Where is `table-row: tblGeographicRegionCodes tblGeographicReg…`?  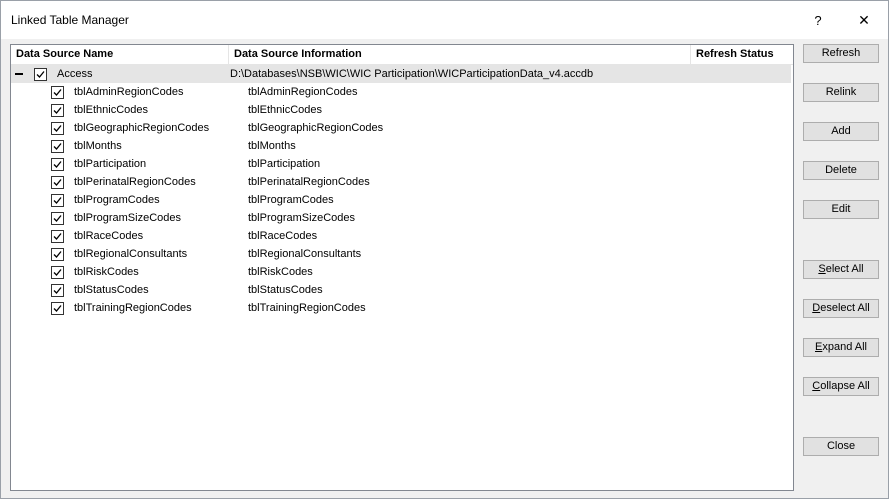
table-row: tblGeographicRegionCodes tblGeographicReg… is located at coordinates (401, 128).